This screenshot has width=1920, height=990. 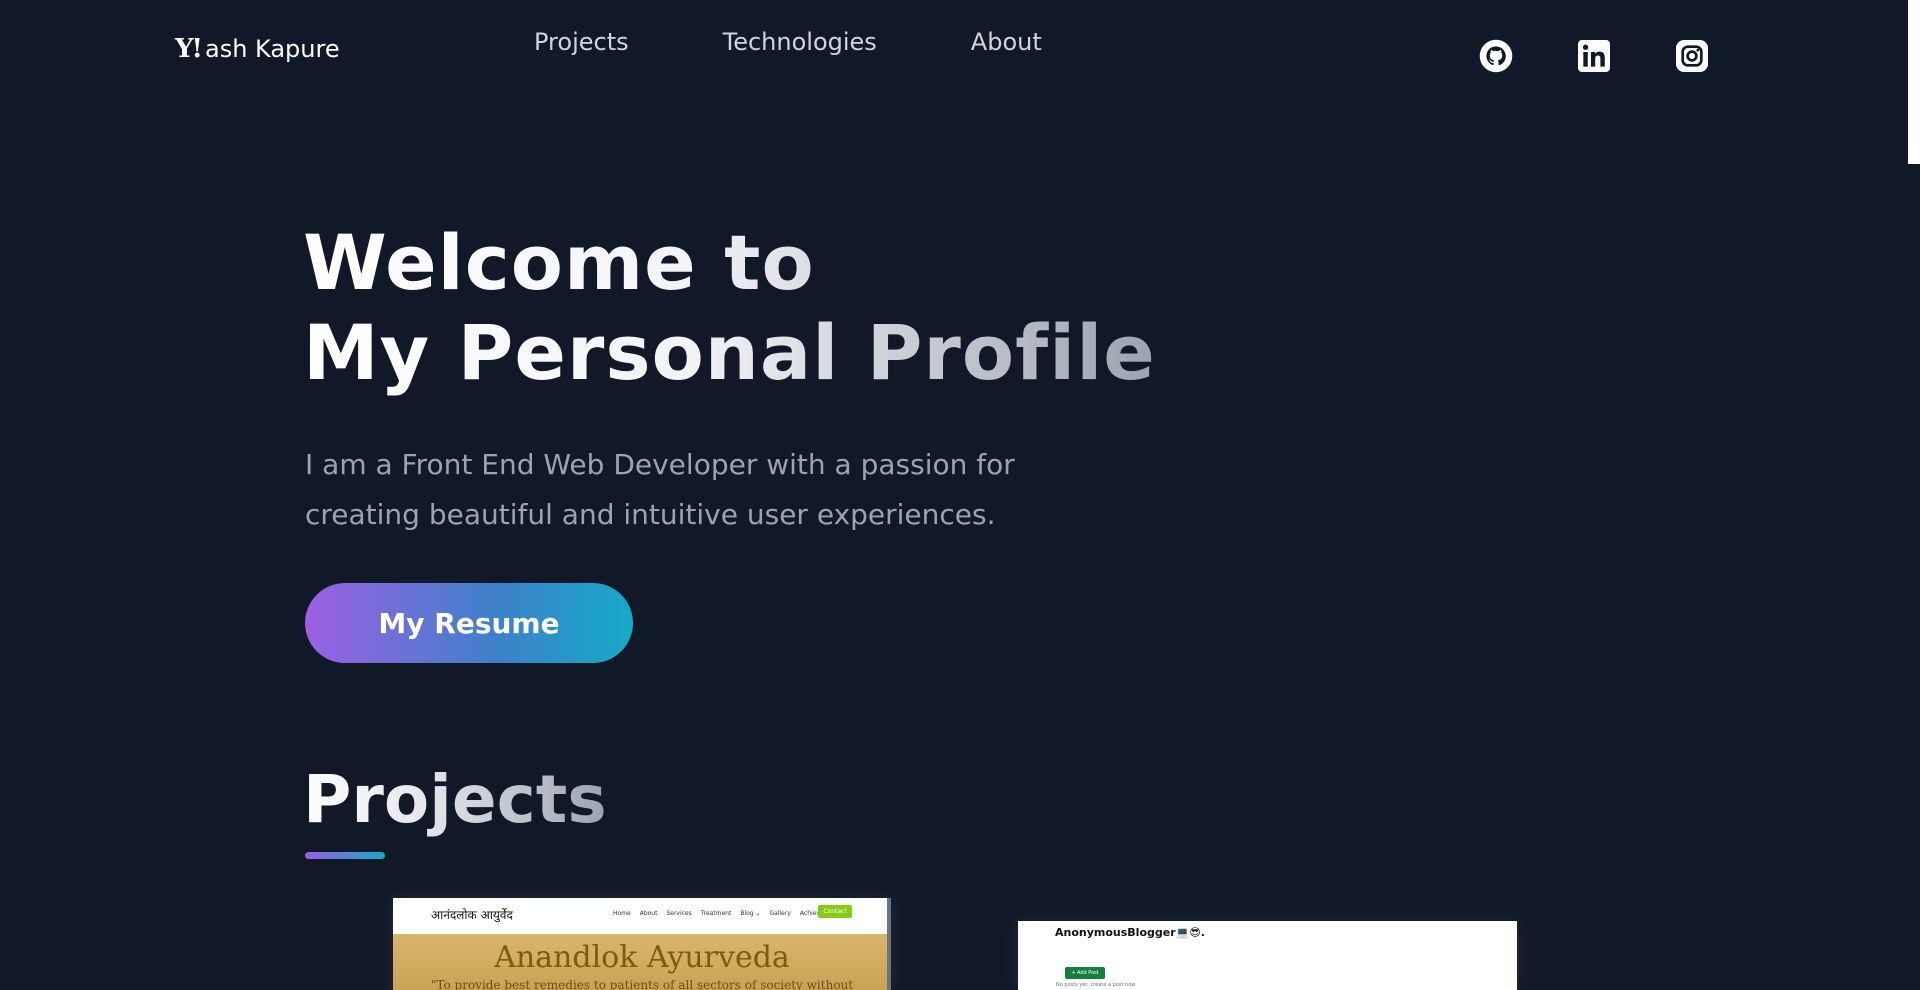 What do you see at coordinates (1085, 973) in the screenshot?
I see `preview-add-post-button: + Add Post` at bounding box center [1085, 973].